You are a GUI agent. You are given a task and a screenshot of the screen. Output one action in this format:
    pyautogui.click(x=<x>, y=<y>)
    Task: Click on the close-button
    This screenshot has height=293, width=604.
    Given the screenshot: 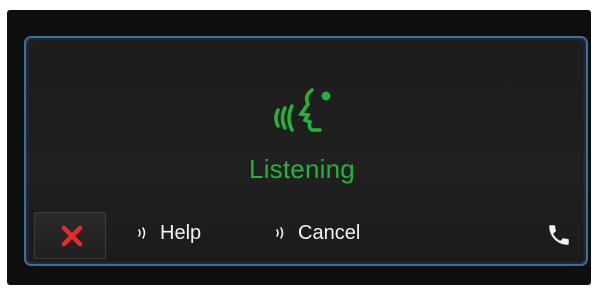 What is the action you would take?
    pyautogui.click(x=70, y=235)
    